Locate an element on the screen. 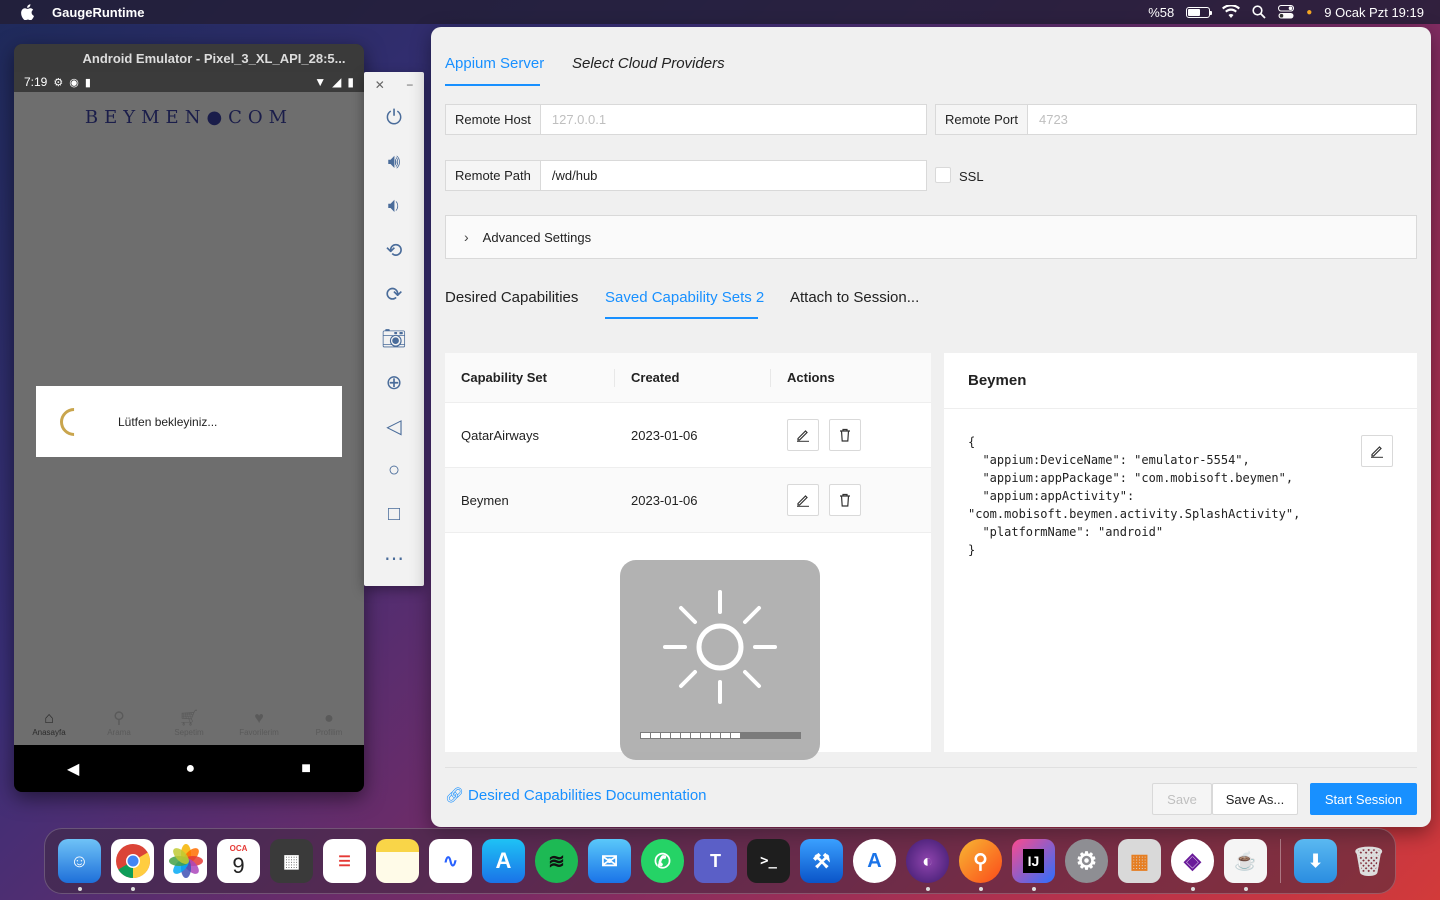 The height and width of the screenshot is (900, 1440). appium-icon: ◈ is located at coordinates (1192, 865).